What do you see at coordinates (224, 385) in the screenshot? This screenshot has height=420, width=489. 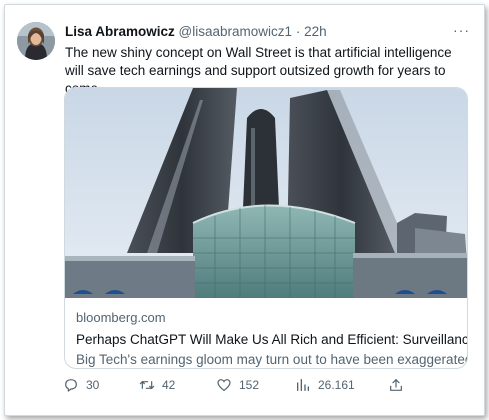 I see `heart-icon` at bounding box center [224, 385].